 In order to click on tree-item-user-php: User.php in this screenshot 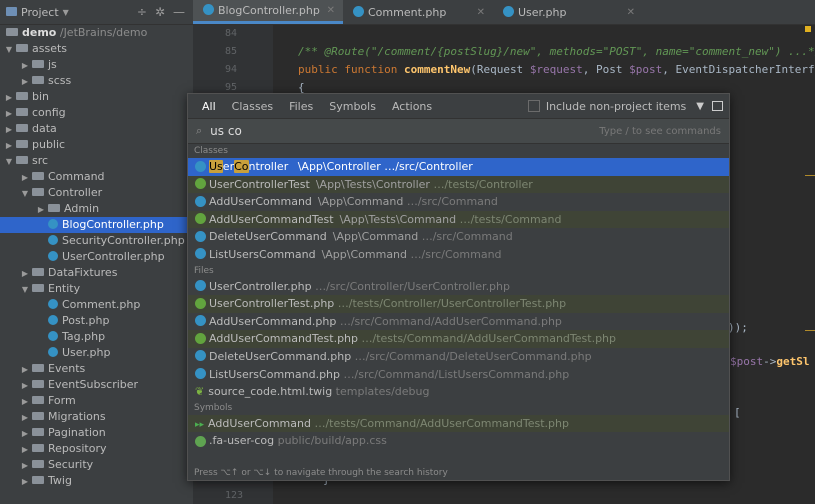, I will do `click(96, 353)`.